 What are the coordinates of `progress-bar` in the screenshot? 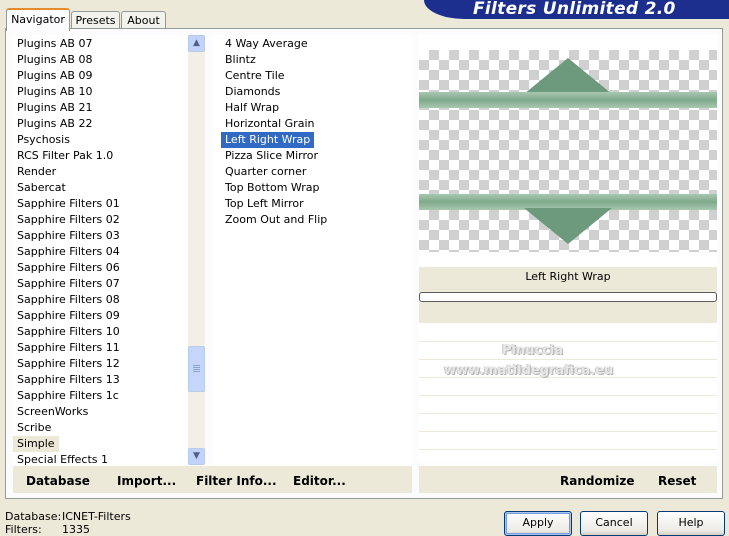 It's located at (568, 297).